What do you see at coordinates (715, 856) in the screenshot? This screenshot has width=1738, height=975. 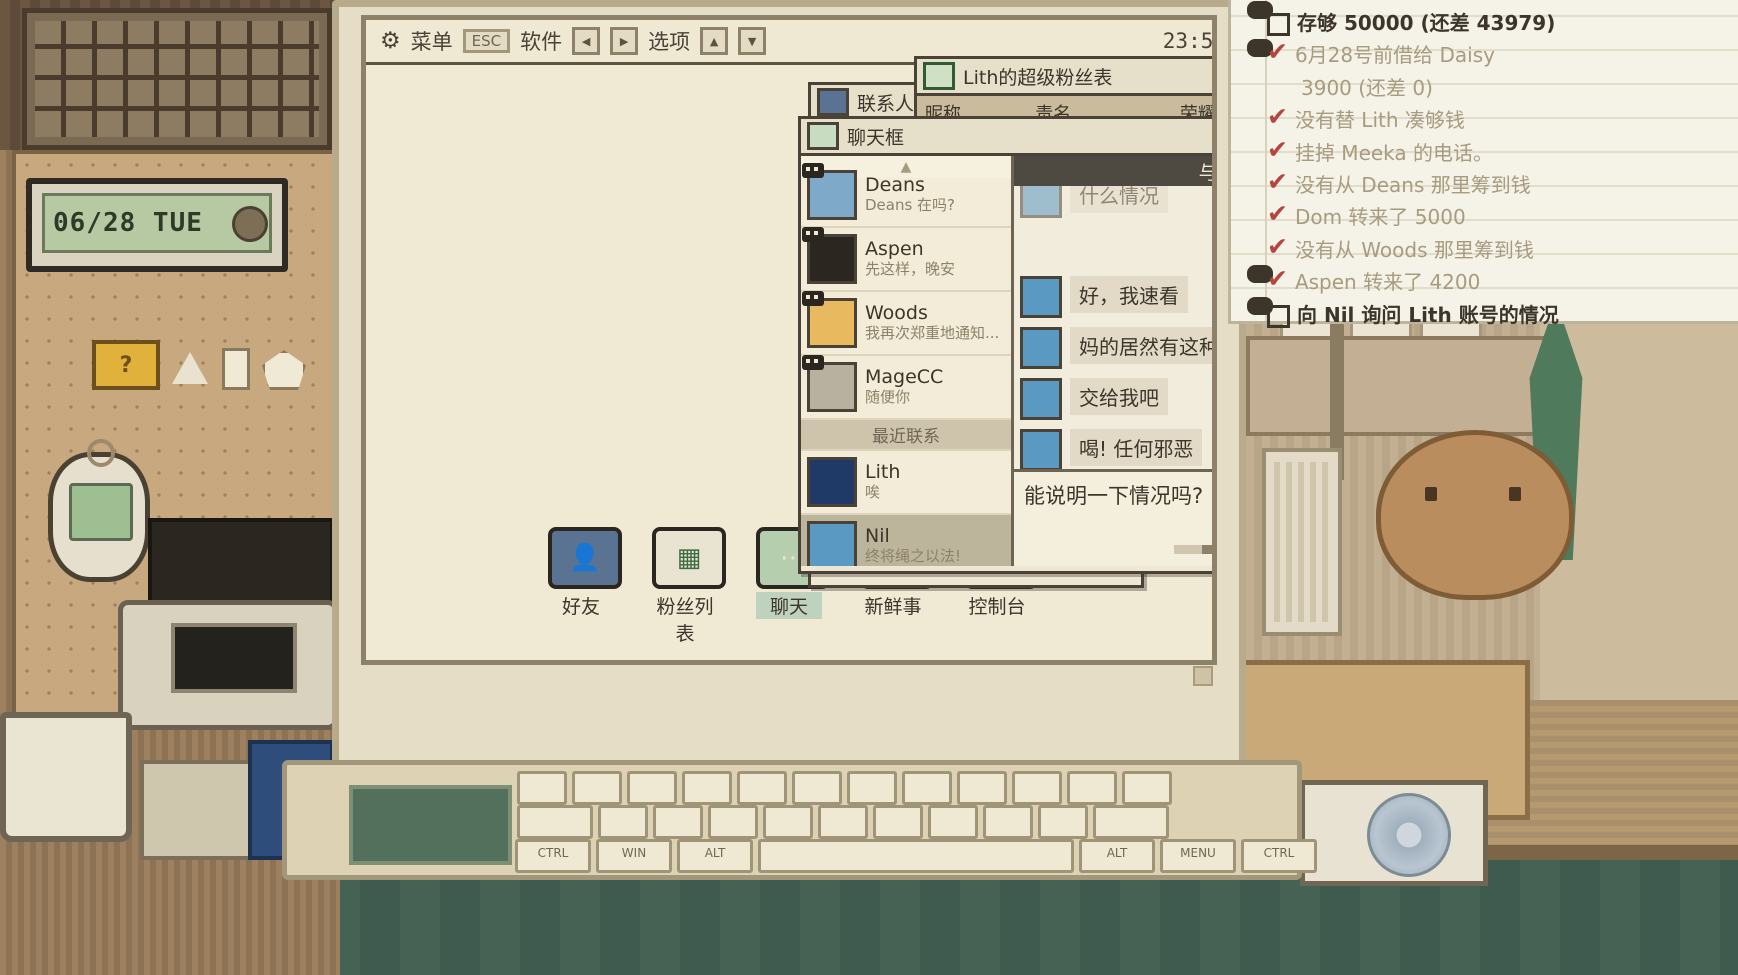 I see `alt-left-key: ALT` at bounding box center [715, 856].